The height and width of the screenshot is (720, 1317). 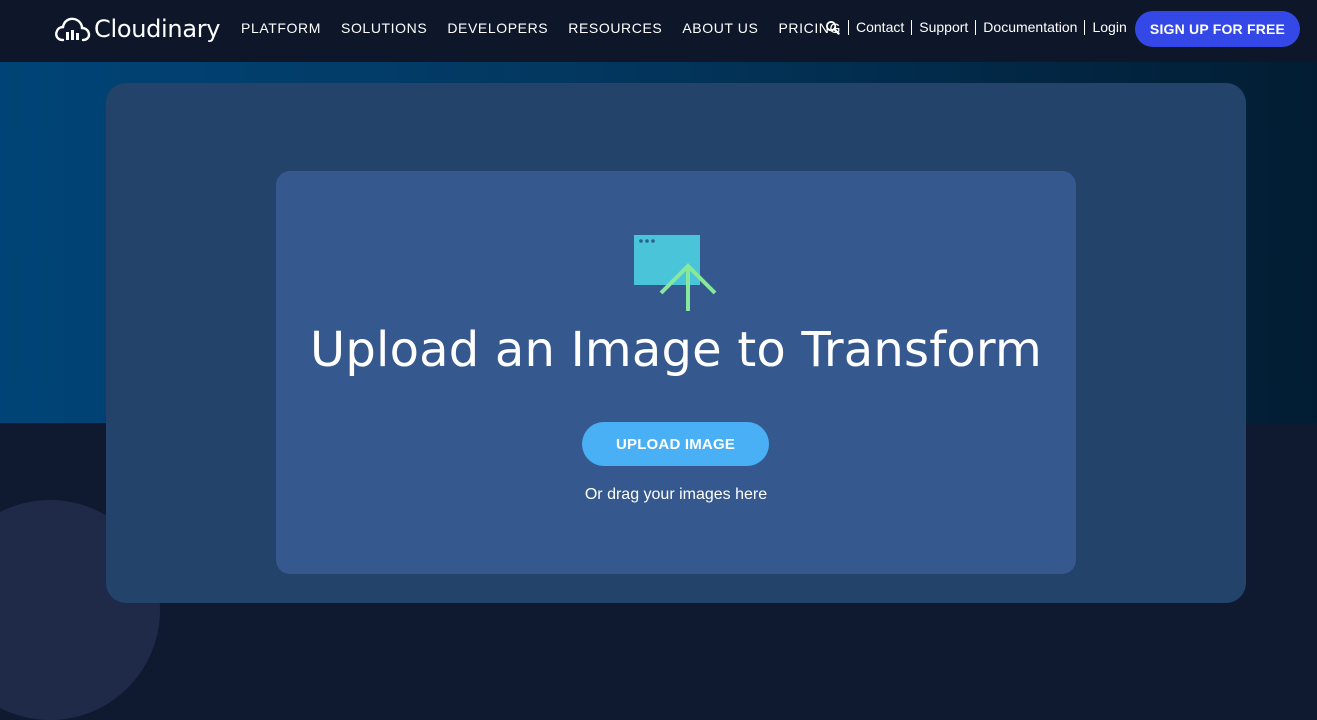 What do you see at coordinates (676, 350) in the screenshot?
I see `upload-title: Upload an Image to Transform` at bounding box center [676, 350].